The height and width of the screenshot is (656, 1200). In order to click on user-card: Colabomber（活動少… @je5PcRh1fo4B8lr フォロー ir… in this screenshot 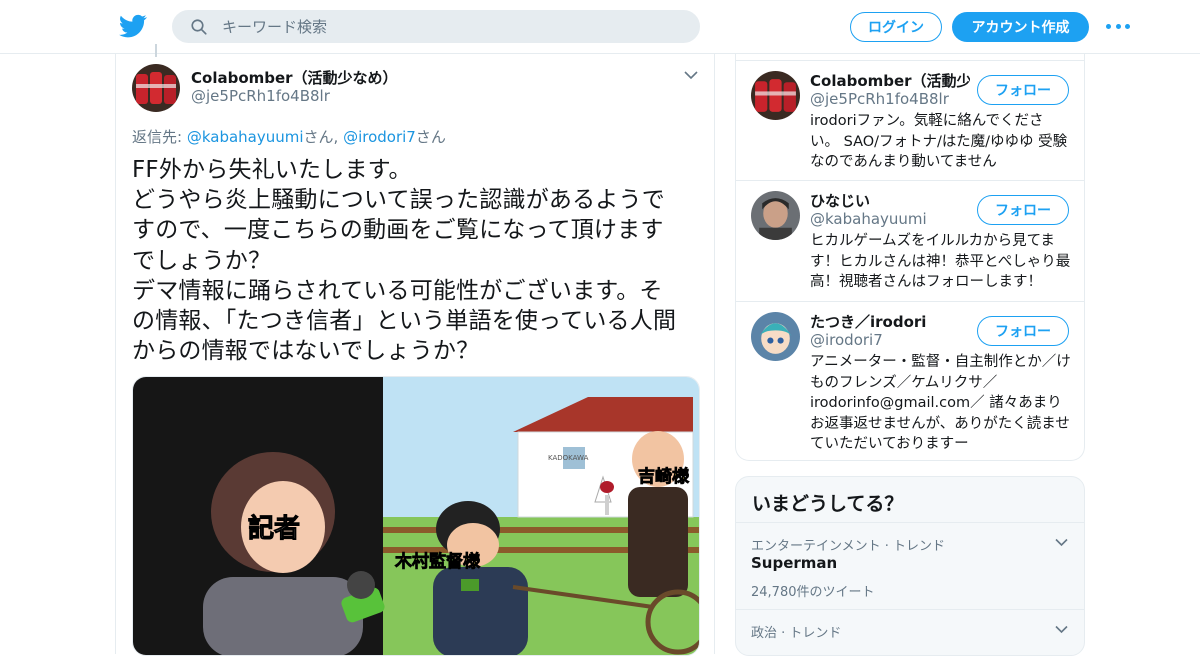, I will do `click(910, 120)`.